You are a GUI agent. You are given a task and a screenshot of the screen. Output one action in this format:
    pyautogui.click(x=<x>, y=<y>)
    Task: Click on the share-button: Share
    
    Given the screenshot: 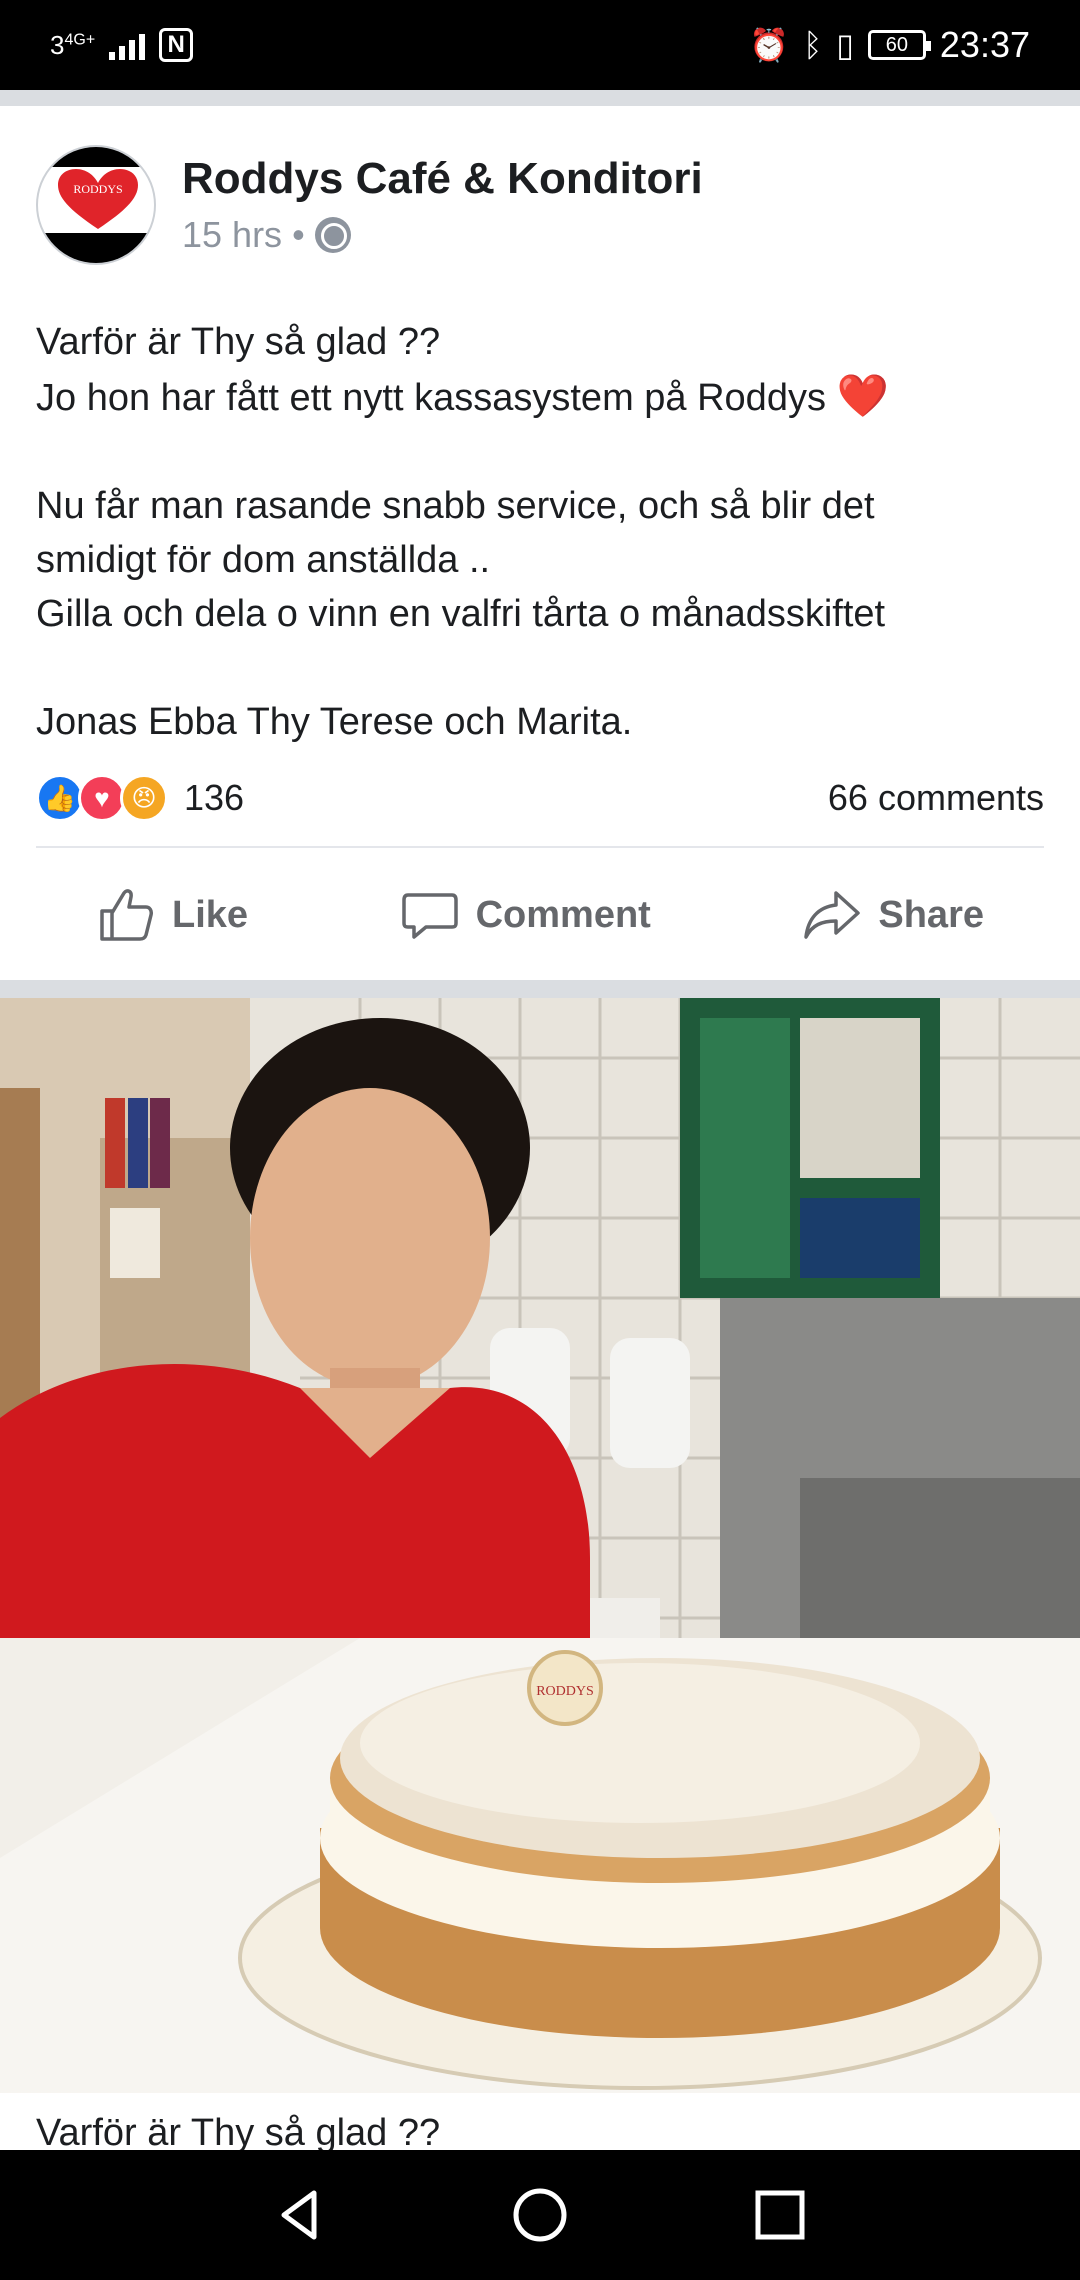 What is the action you would take?
    pyautogui.click(x=893, y=915)
    